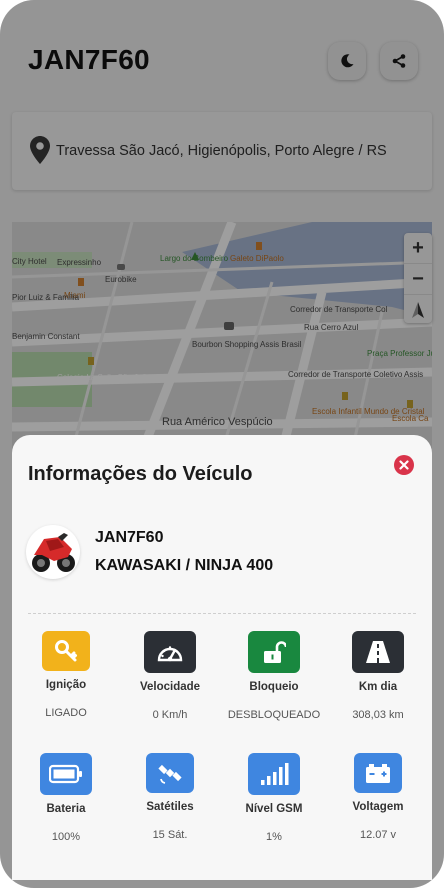  What do you see at coordinates (339, 309) in the screenshot?
I see `map-label: Corredor de Transporte Col` at bounding box center [339, 309].